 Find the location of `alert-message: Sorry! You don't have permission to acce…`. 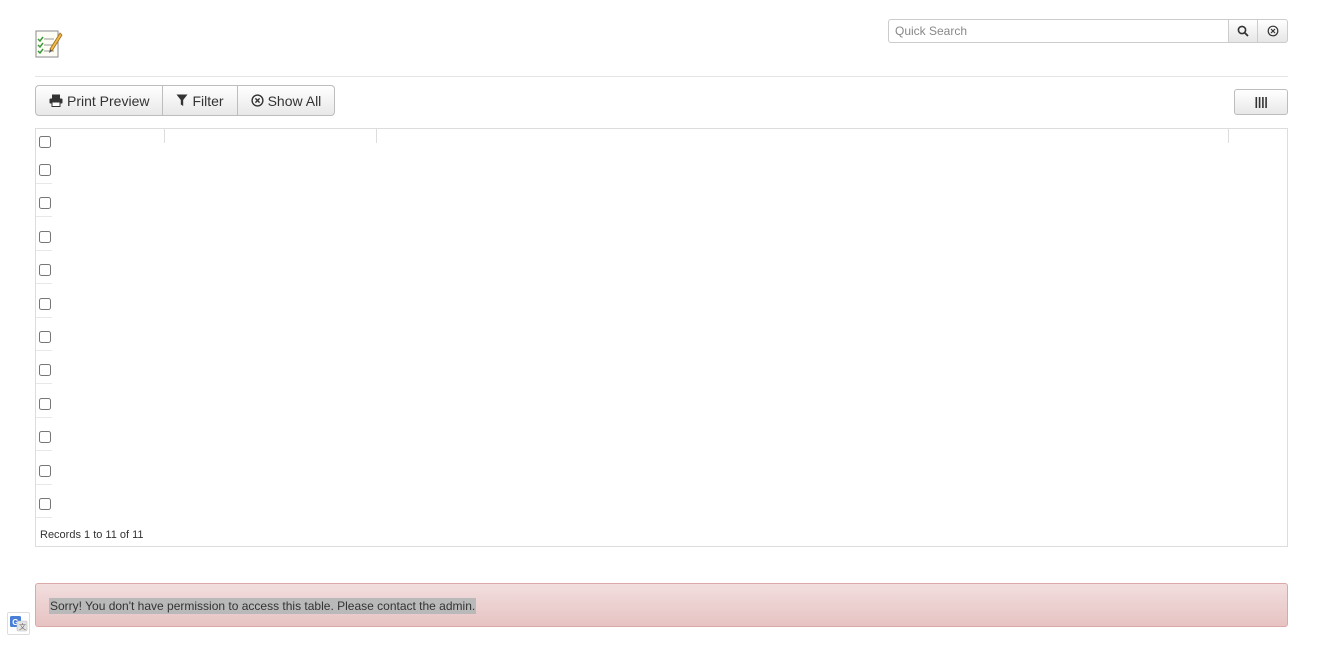

alert-message: Sorry! You don't have permission to acce… is located at coordinates (263, 606).